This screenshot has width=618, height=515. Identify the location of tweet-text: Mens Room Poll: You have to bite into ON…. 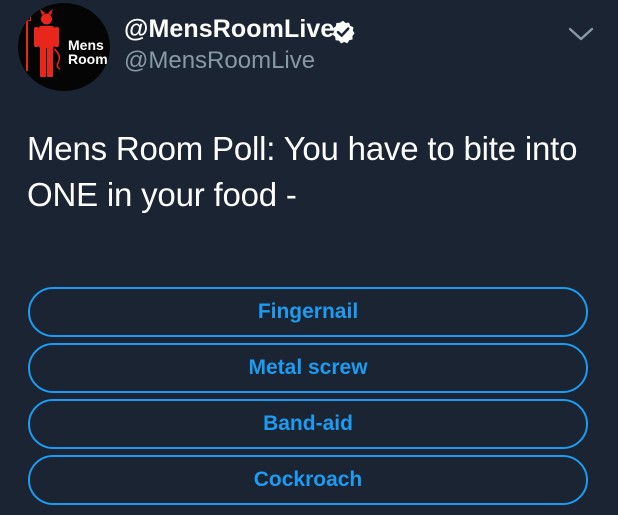
(302, 171).